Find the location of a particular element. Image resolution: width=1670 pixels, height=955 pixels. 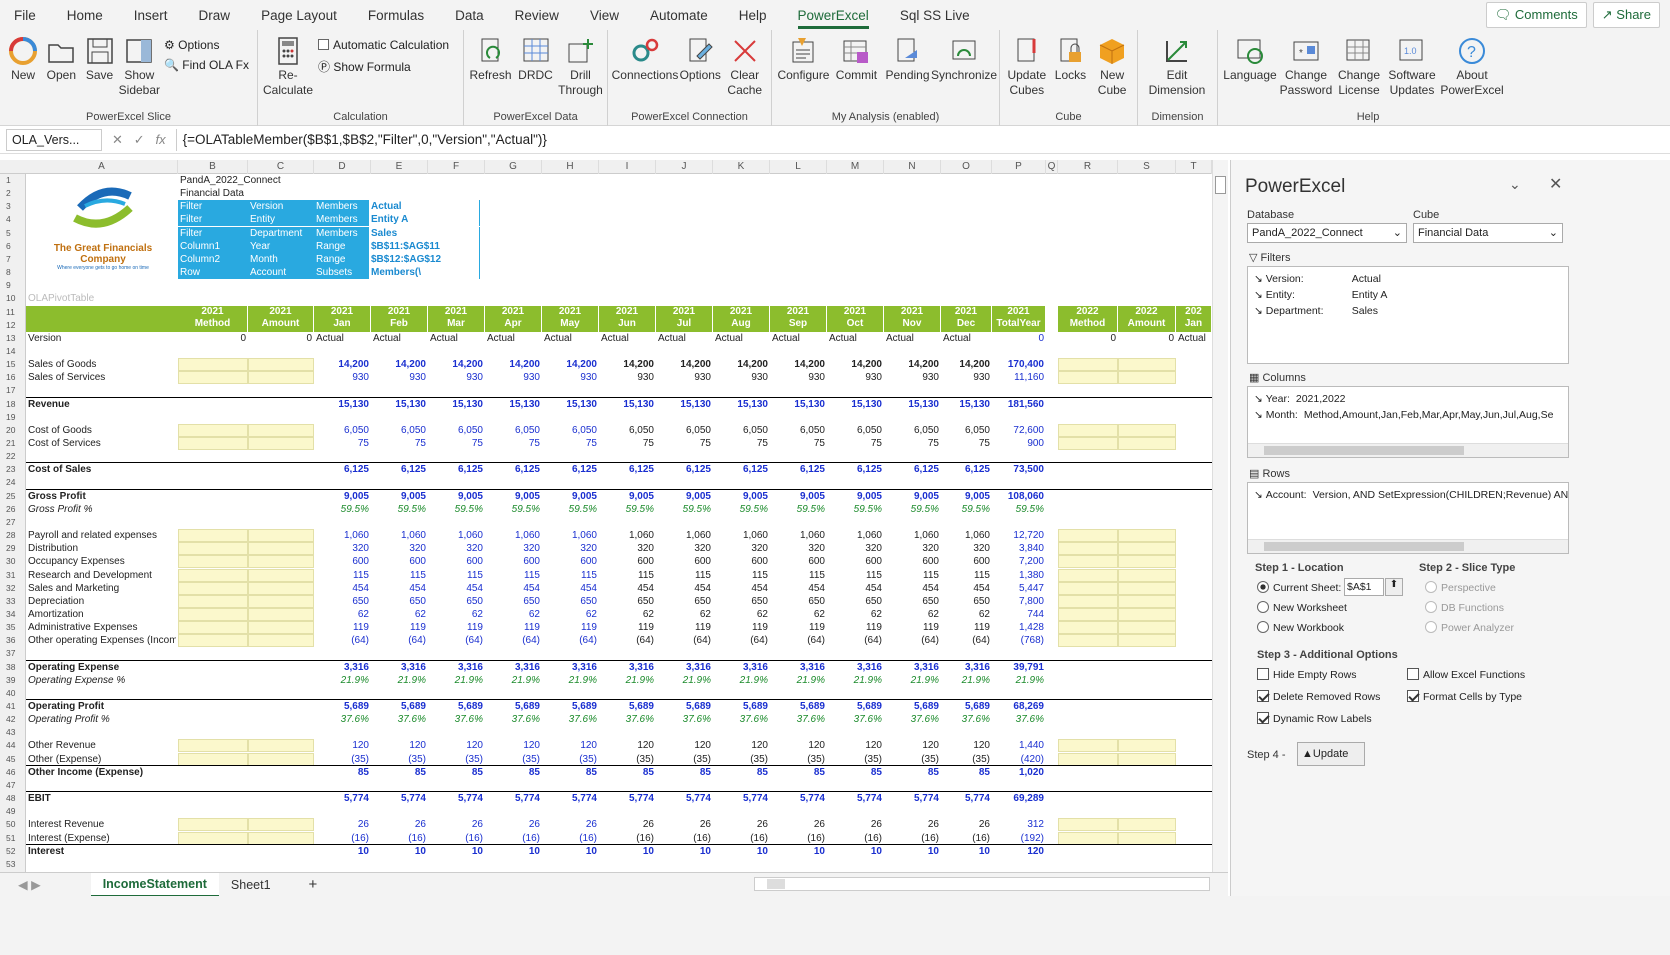

row-label: Occupancy Expenses is located at coordinates (101, 561).